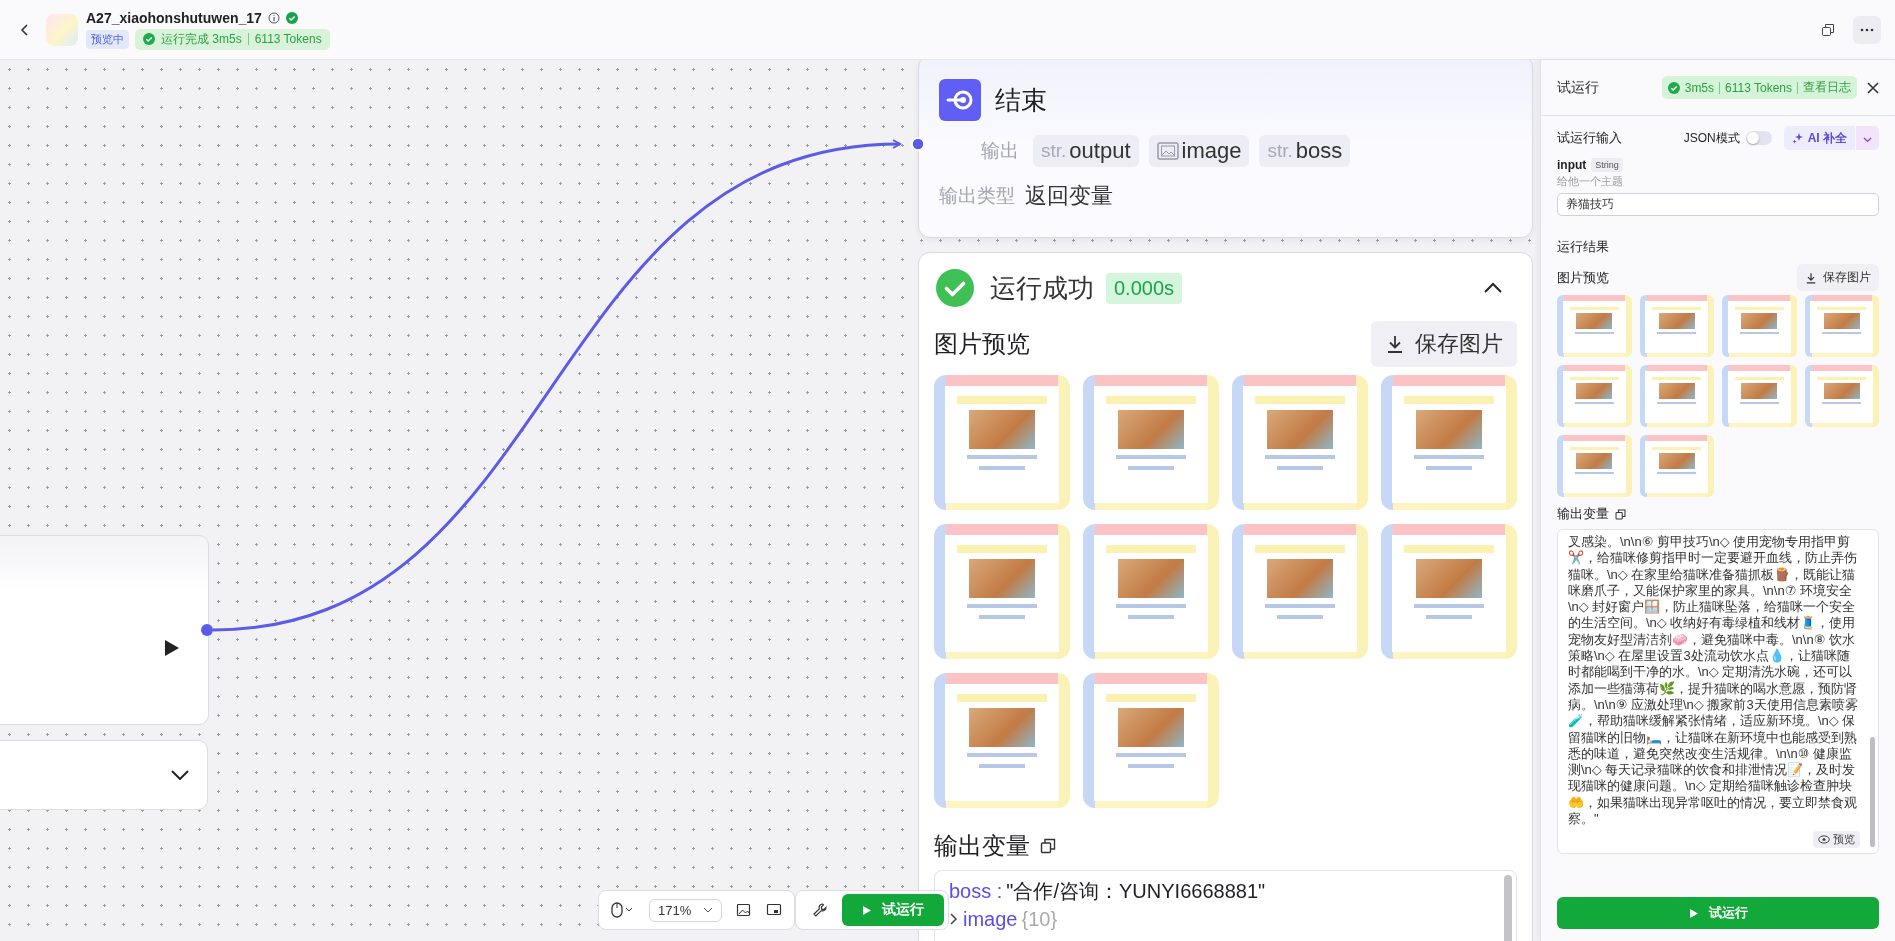  Describe the element at coordinates (990, 919) in the screenshot. I see `variable-key: image` at that location.